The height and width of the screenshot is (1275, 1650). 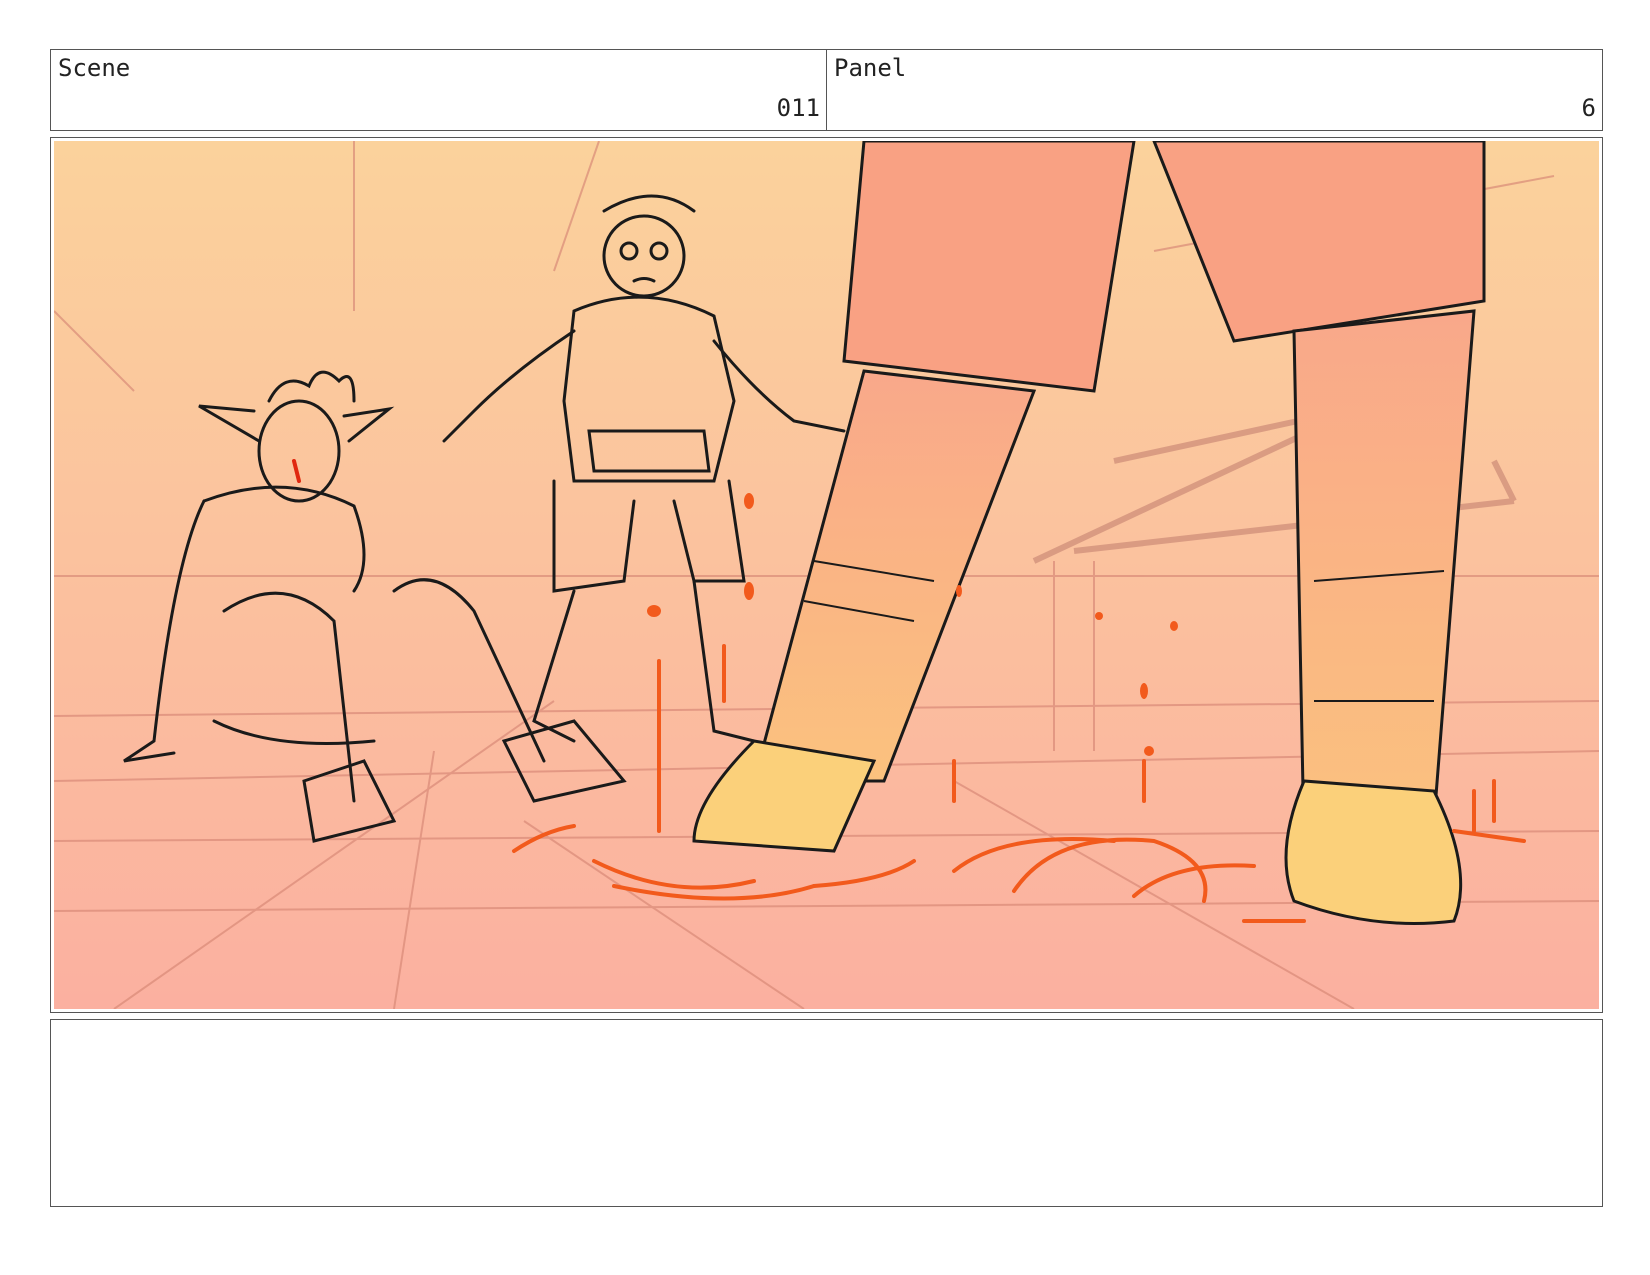 I want to click on scene-cell: Scene 011, so click(x=438, y=90).